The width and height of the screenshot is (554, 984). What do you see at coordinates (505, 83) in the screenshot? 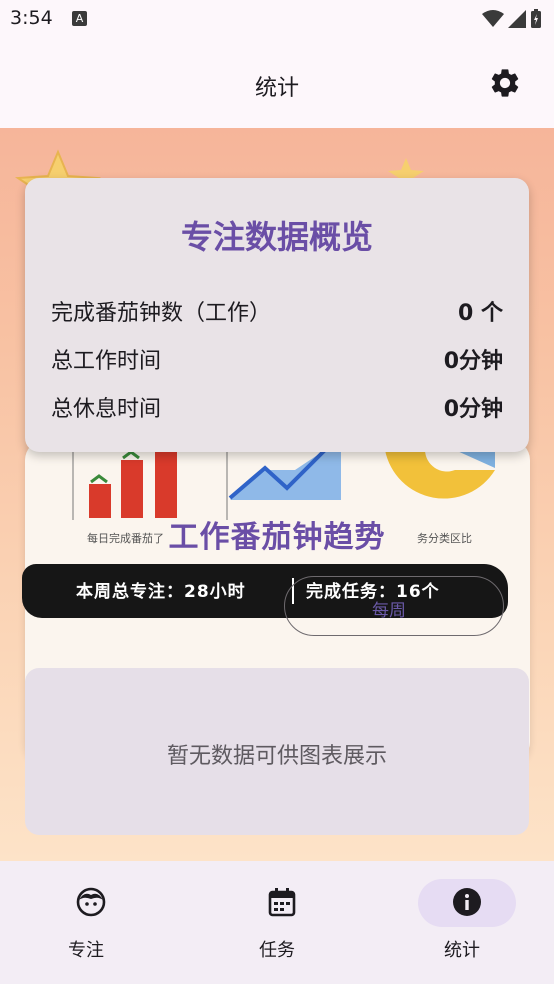
I see `settings-gear-icon` at bounding box center [505, 83].